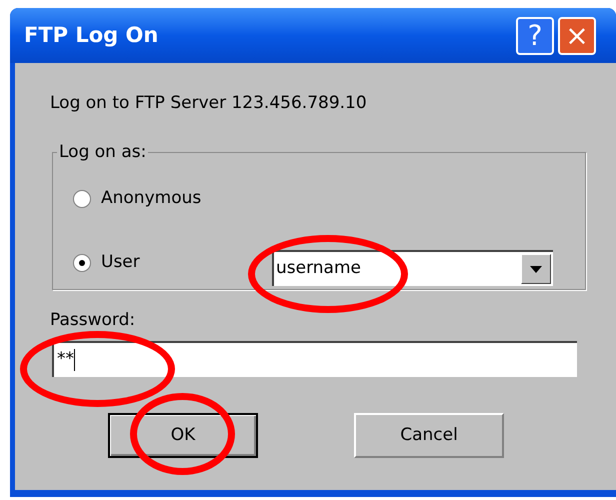 This screenshot has width=616, height=500. I want to click on password-field: **, so click(314, 359).